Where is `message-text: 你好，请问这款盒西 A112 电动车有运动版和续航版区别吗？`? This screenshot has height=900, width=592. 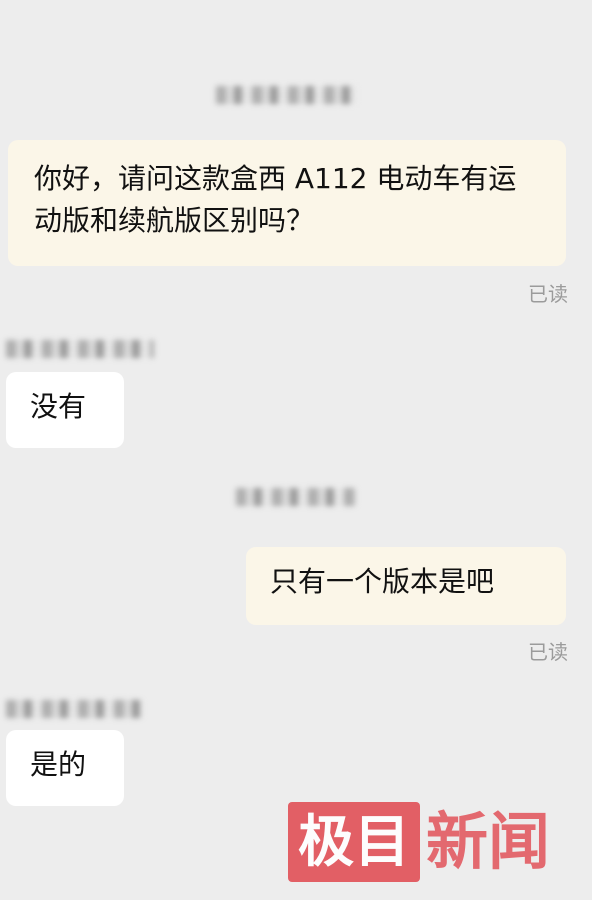 message-text: 你好，请问这款盒西 A112 电动车有运动版和续航版区别吗？ is located at coordinates (275, 199).